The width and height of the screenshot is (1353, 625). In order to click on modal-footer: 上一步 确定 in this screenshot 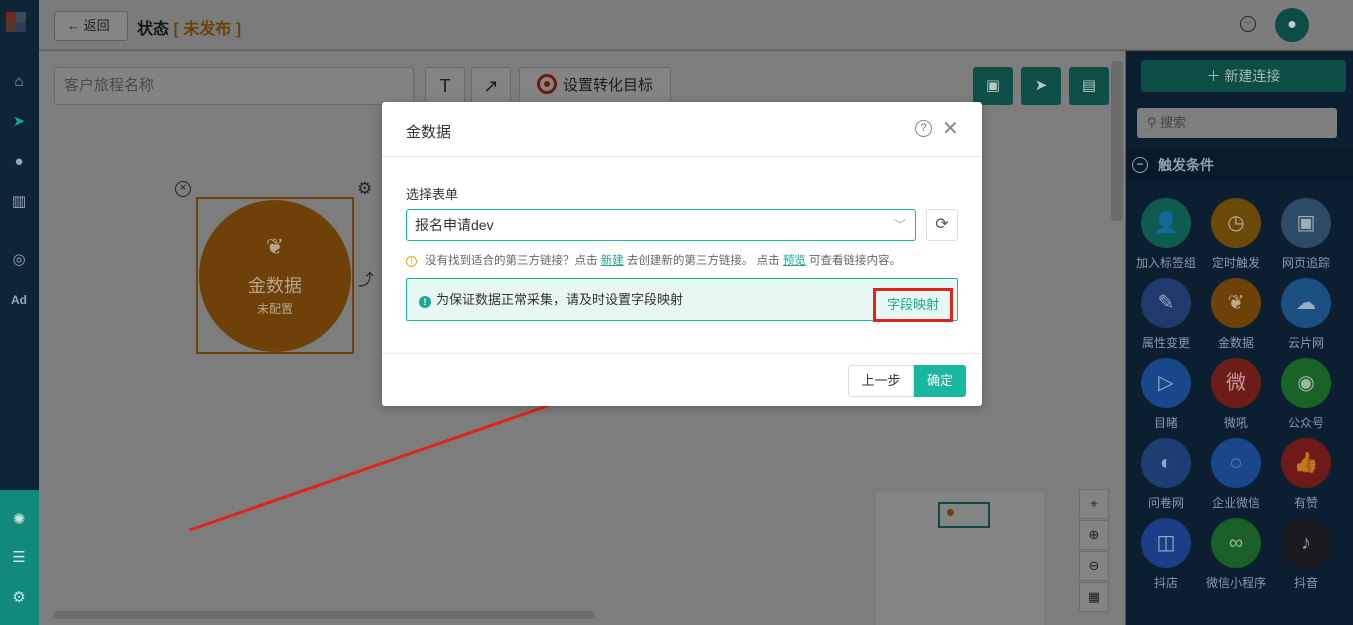, I will do `click(682, 379)`.